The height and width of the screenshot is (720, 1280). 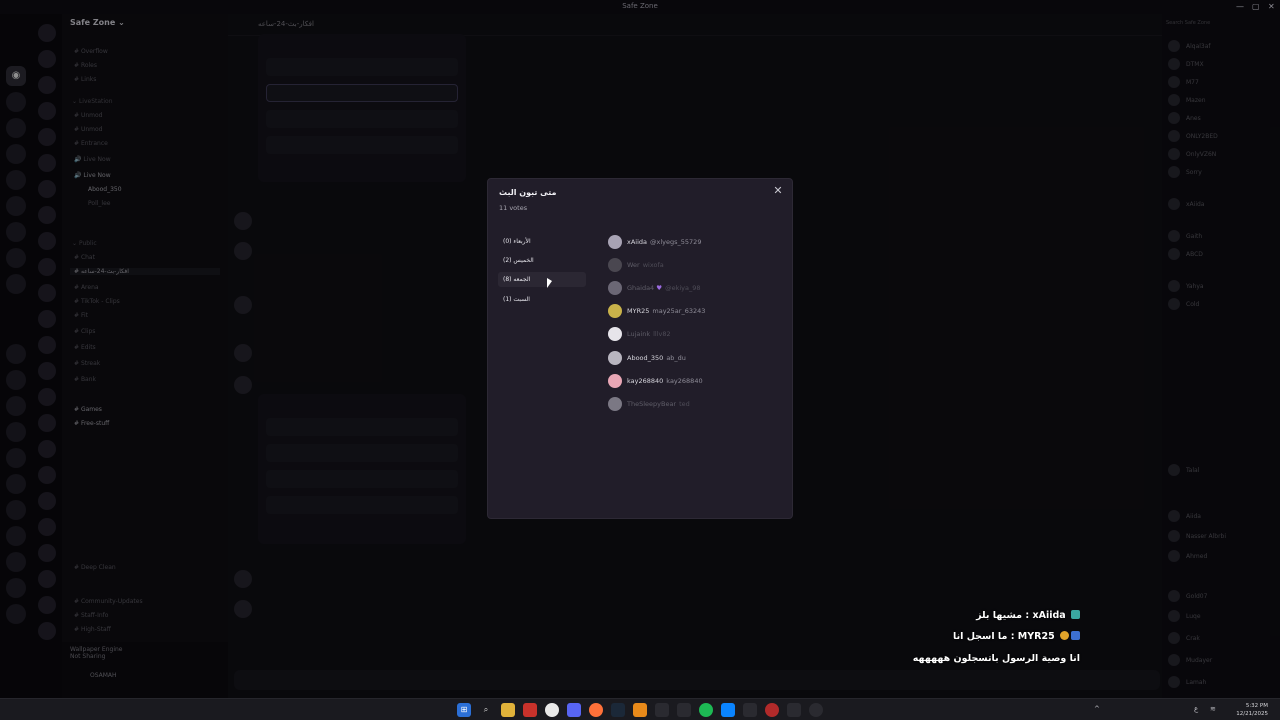 I want to click on chevron-up-icon: ^, so click(x=1097, y=709).